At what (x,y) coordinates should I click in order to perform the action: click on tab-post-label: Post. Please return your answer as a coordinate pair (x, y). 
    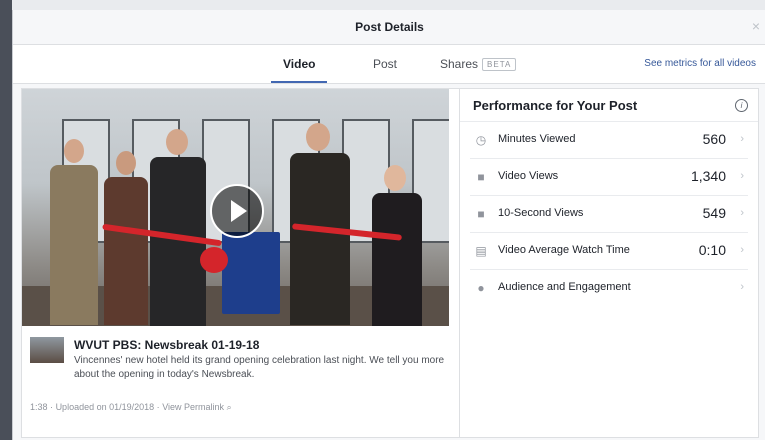
    Looking at the image, I should click on (385, 64).